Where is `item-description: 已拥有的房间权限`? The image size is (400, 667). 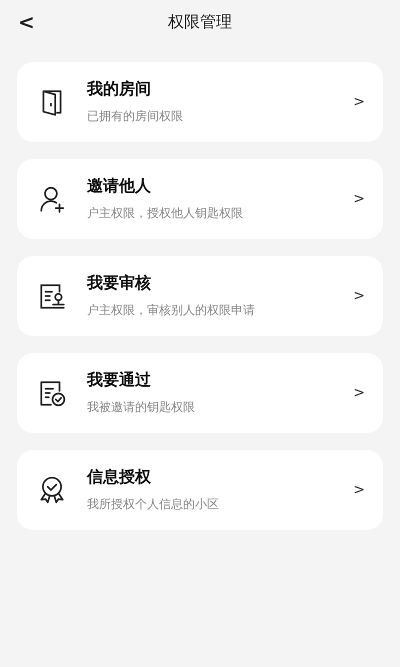
item-description: 已拥有的房间权限 is located at coordinates (135, 116).